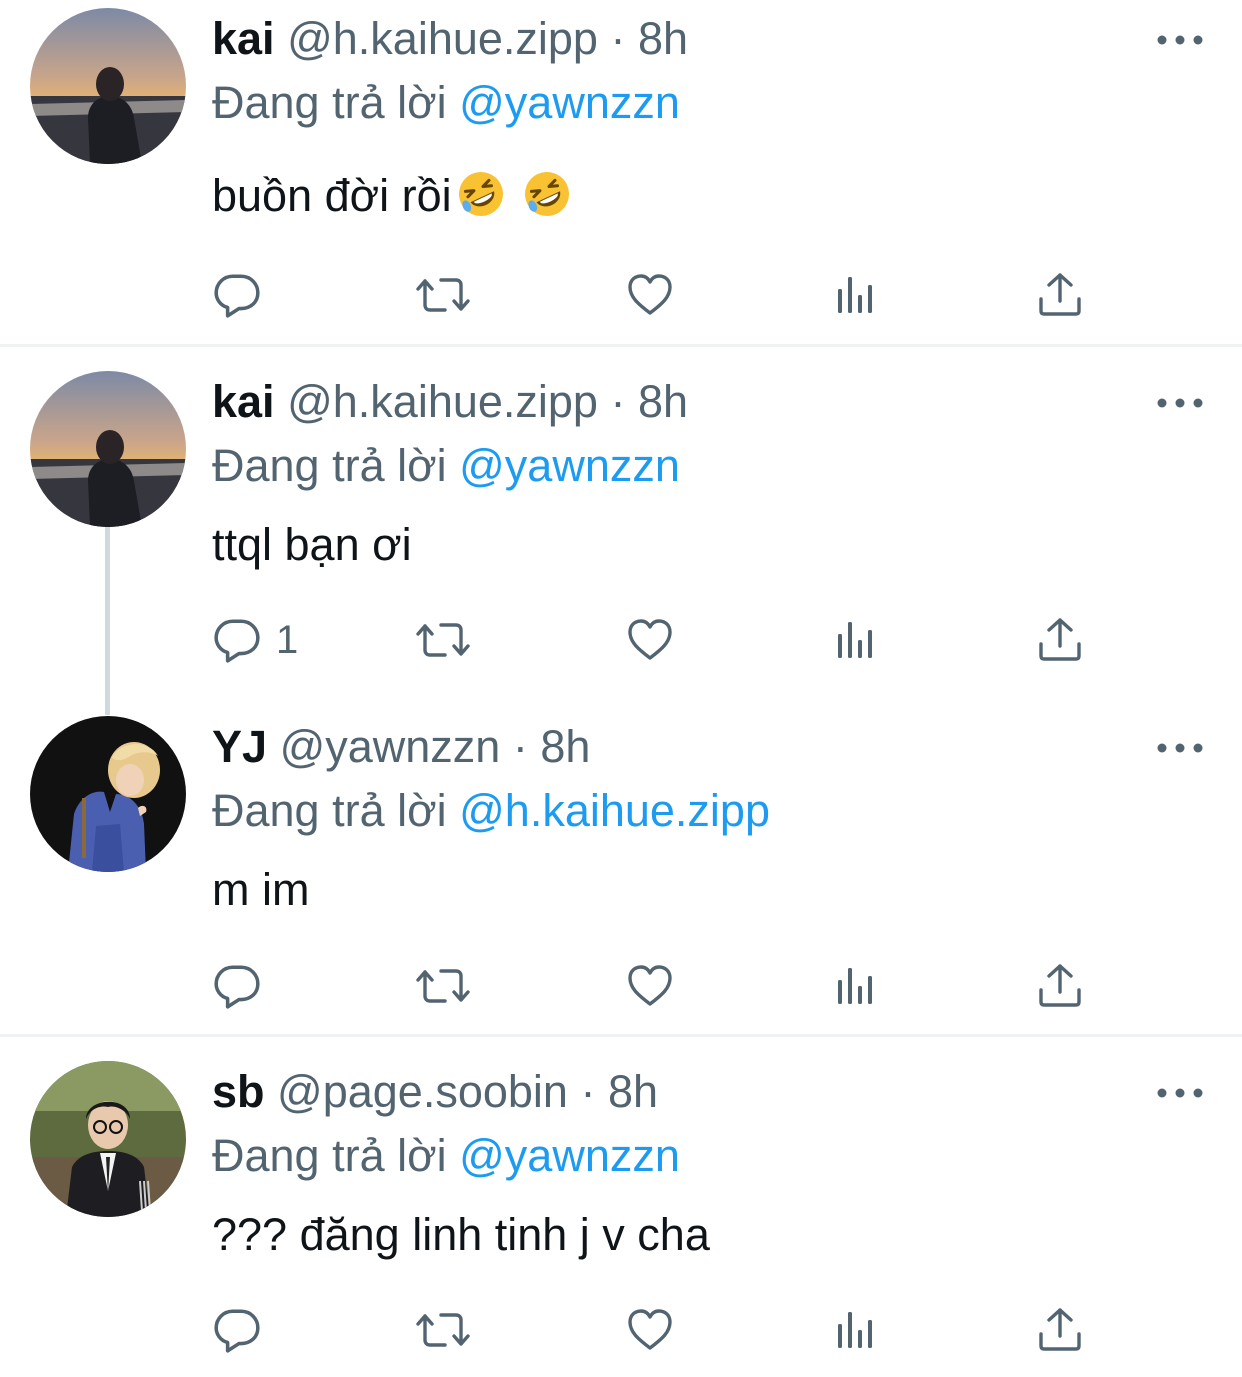 The image size is (1242, 1377). I want to click on tweet-text: ??? đăng linh tinh j v cha, so click(461, 1235).